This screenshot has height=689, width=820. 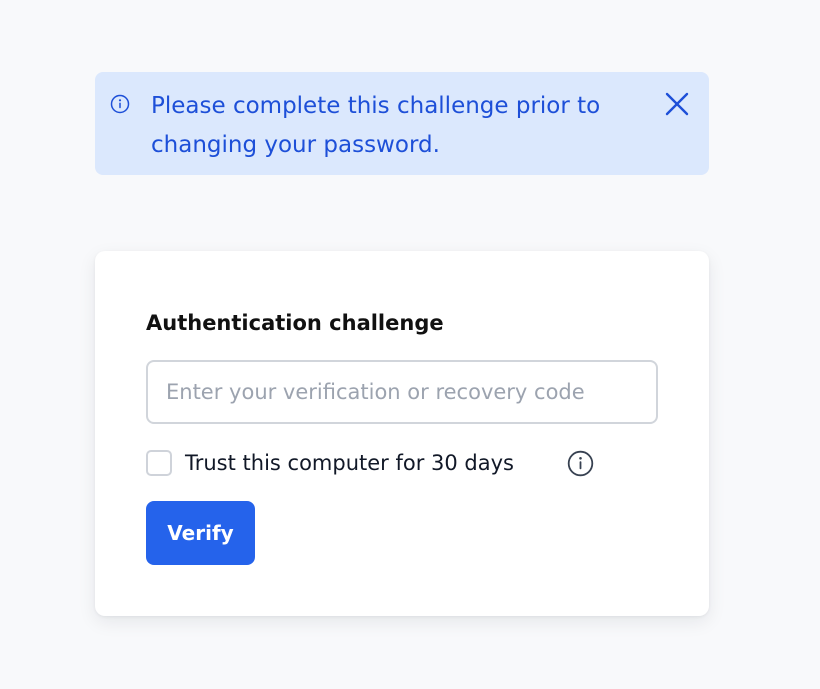 What do you see at coordinates (677, 104) in the screenshot?
I see `close-icon` at bounding box center [677, 104].